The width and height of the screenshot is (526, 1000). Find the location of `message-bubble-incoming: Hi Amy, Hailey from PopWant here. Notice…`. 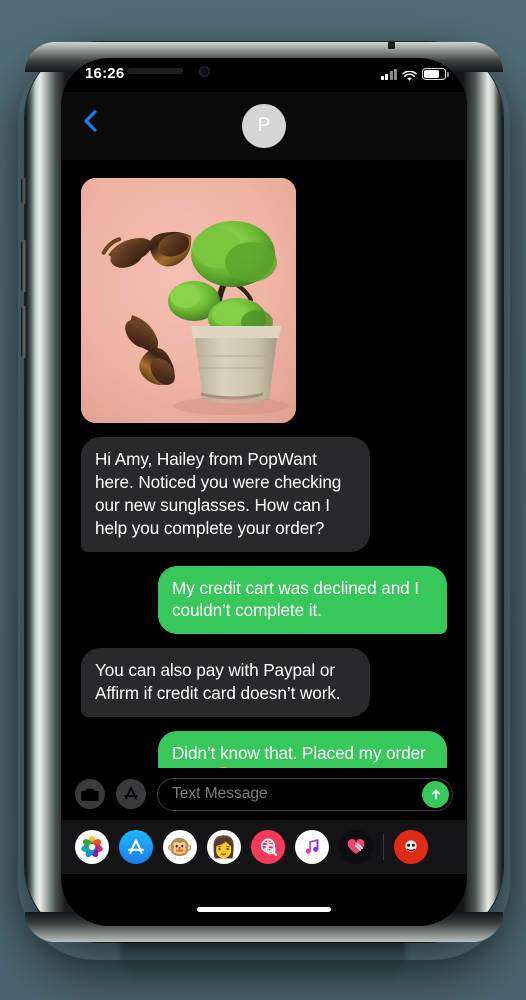

message-bubble-incoming: Hi Amy, Hailey from PopWant here. Notice… is located at coordinates (225, 494).